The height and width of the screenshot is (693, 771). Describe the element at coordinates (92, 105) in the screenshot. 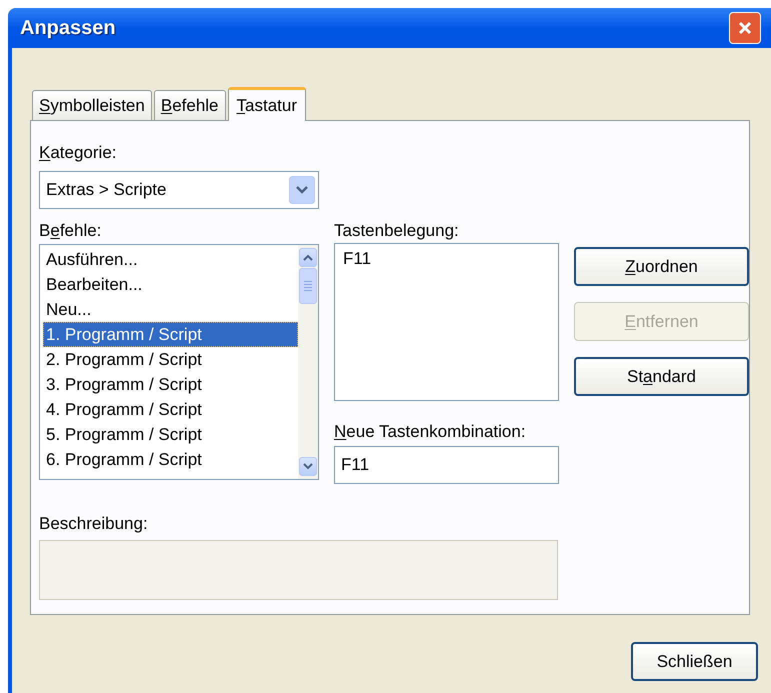

I see `tab: Symbolleisten` at that location.